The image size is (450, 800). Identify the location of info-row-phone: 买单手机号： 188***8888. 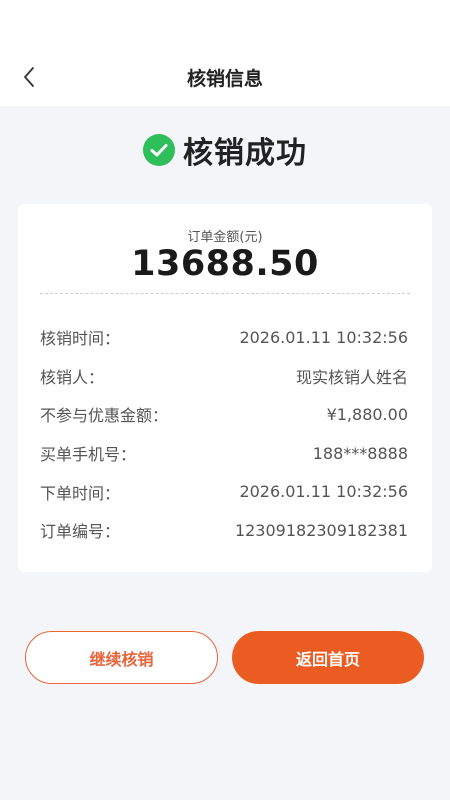
(224, 453).